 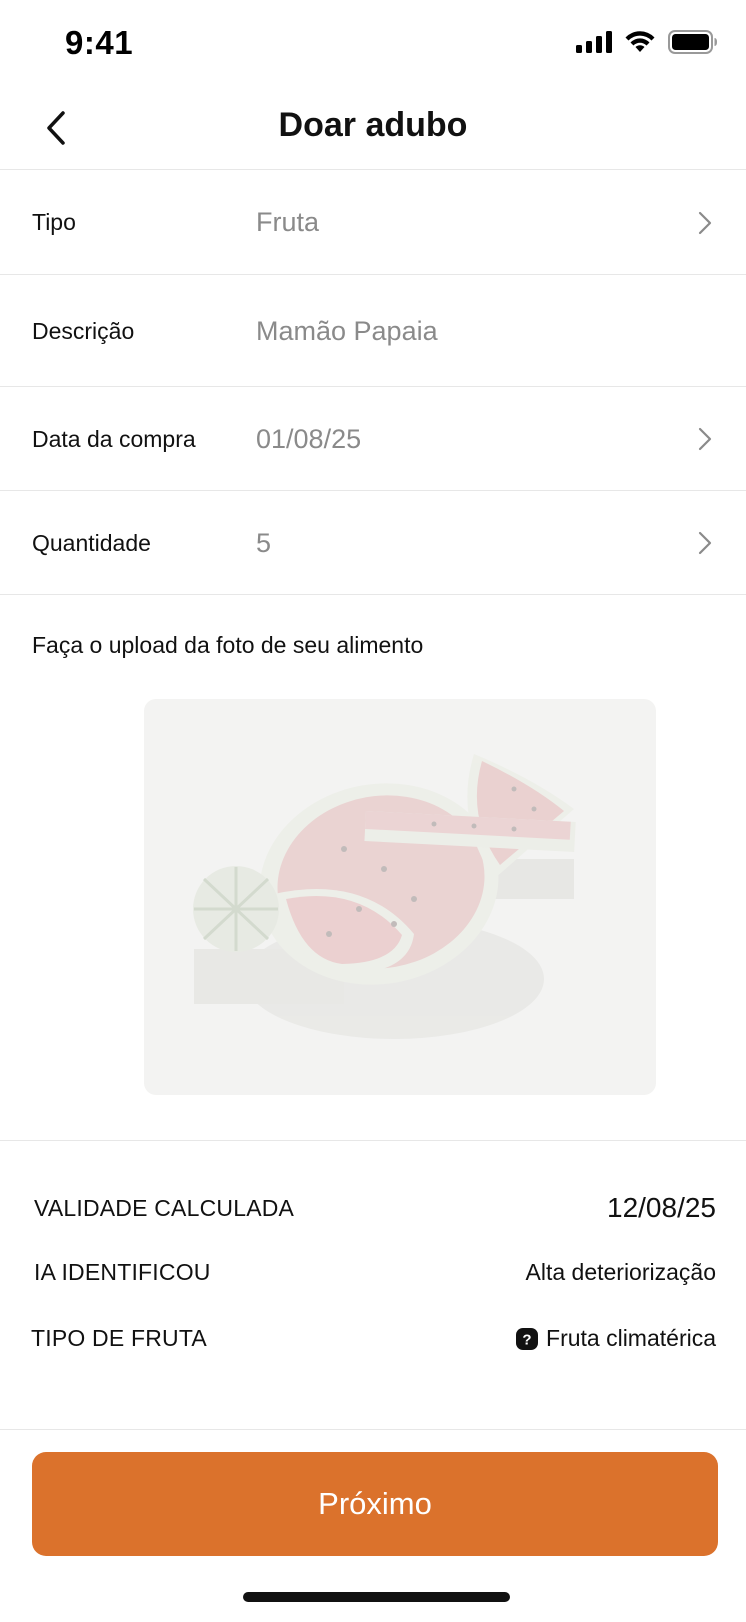 I want to click on help-icon: ?, so click(x=527, y=1338).